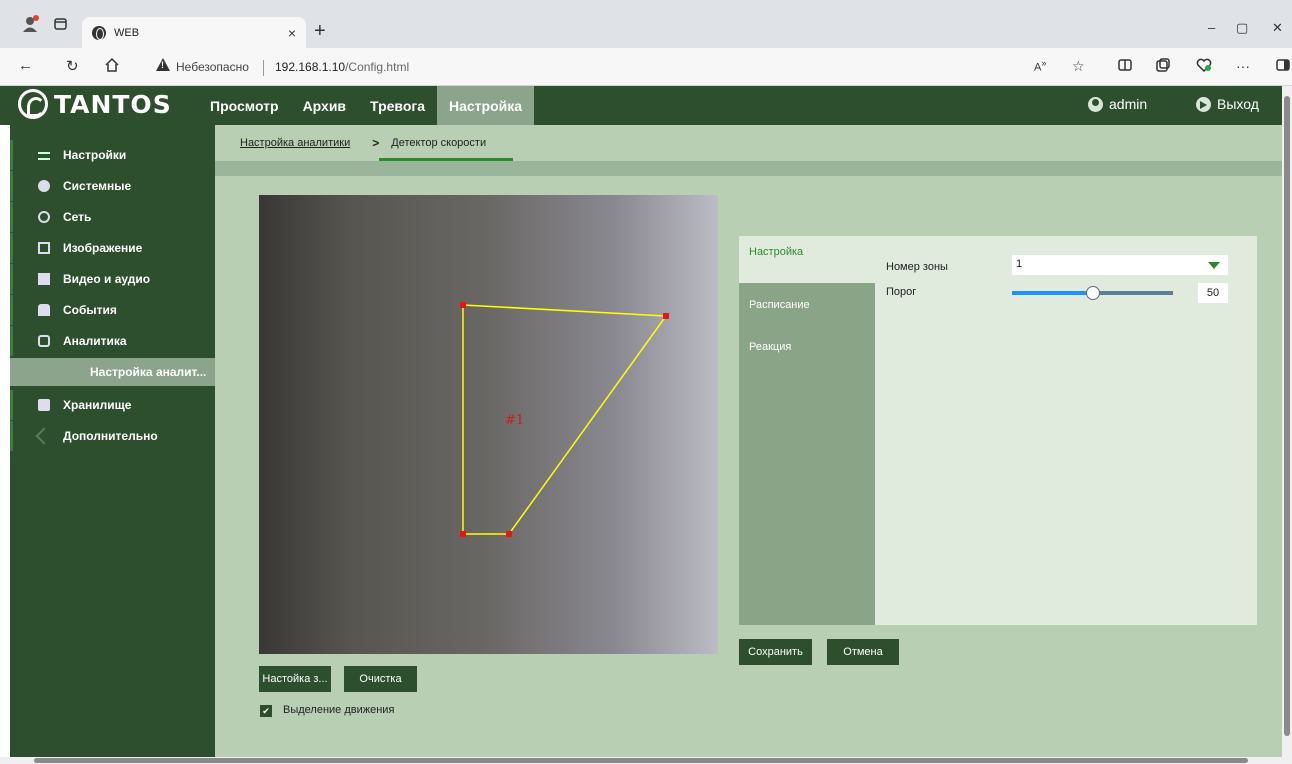 Image resolution: width=1292 pixels, height=764 pixels. What do you see at coordinates (212, 67) in the screenshot?
I see `security-status: Небезопасно` at bounding box center [212, 67].